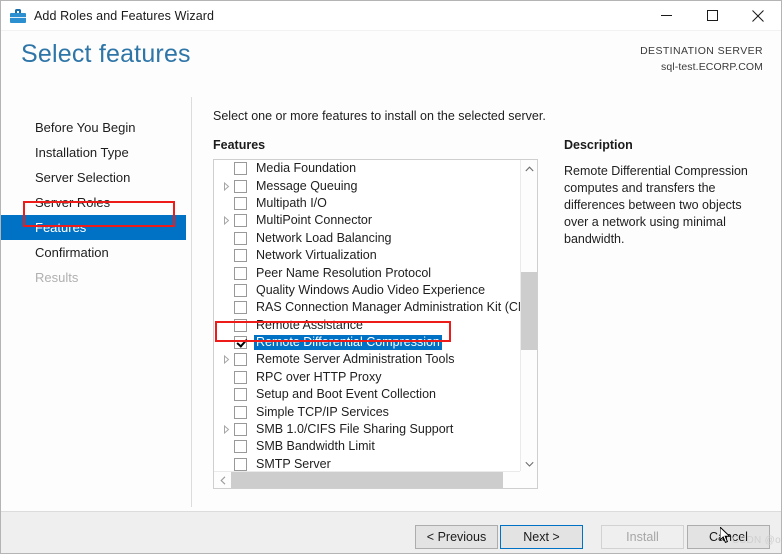 The image size is (782, 554). I want to click on sidebar-item-results: Results, so click(96, 277).